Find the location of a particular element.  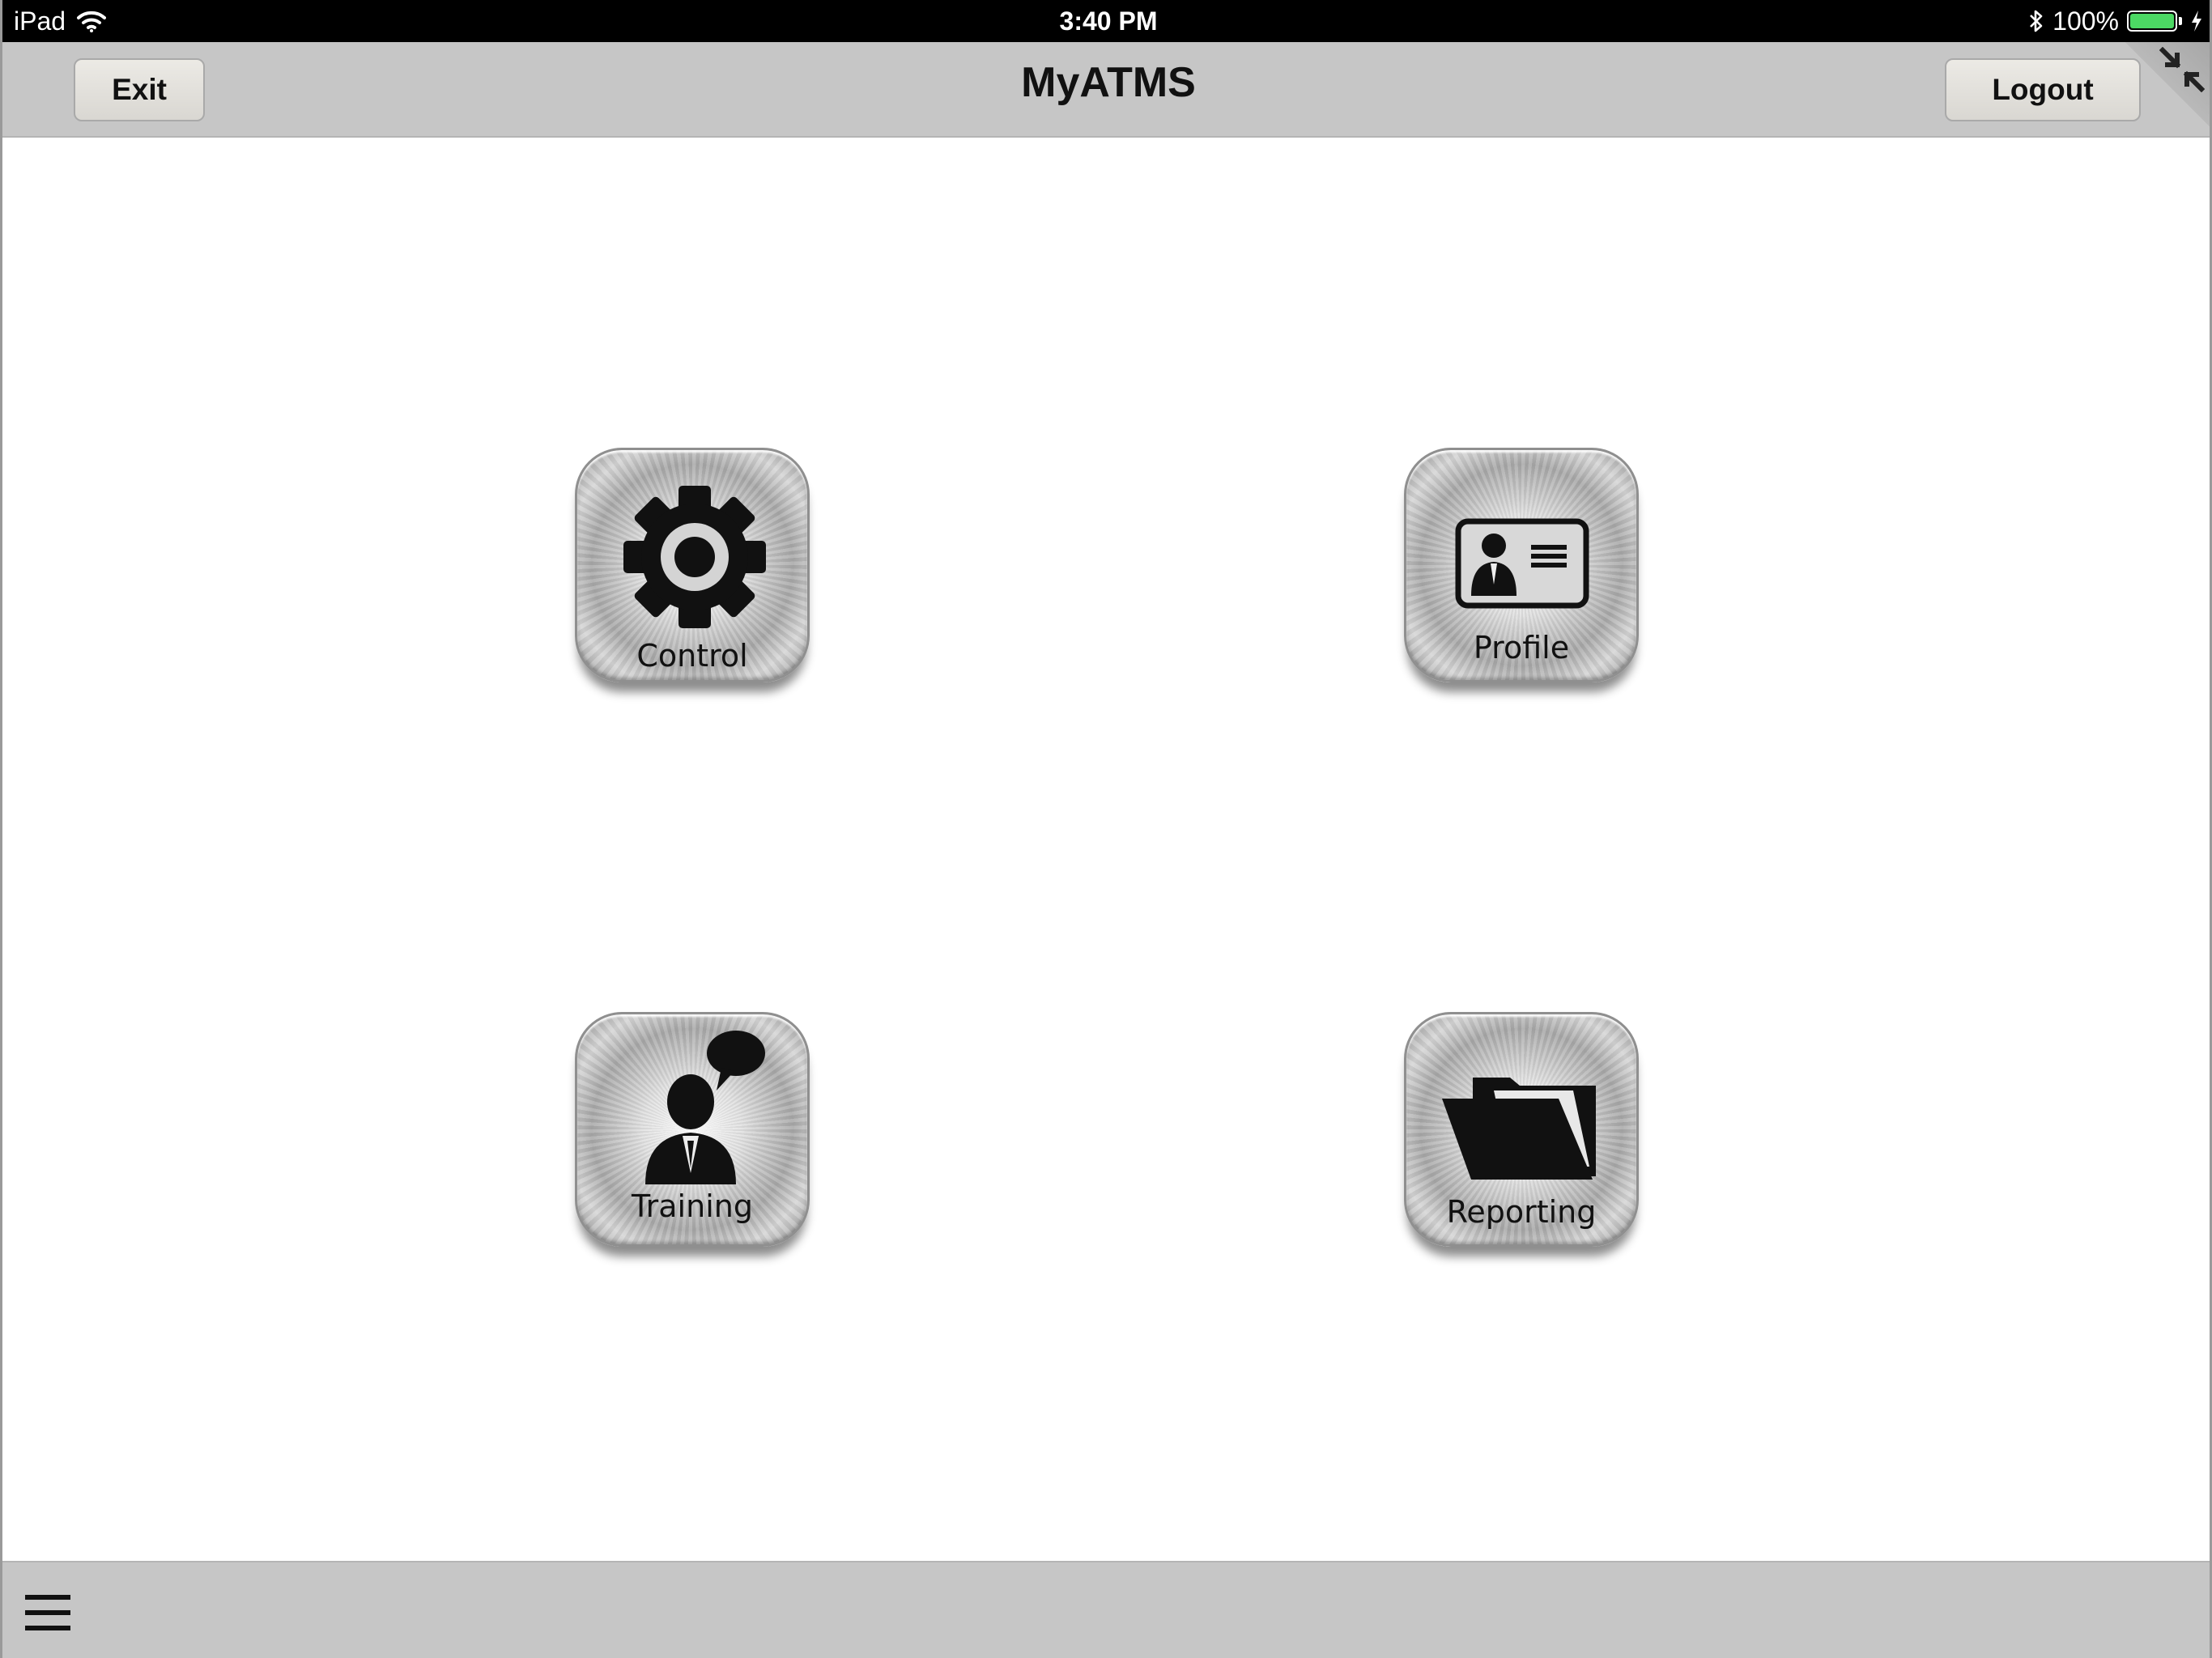

status-time: 3:40 PM is located at coordinates (1109, 21).